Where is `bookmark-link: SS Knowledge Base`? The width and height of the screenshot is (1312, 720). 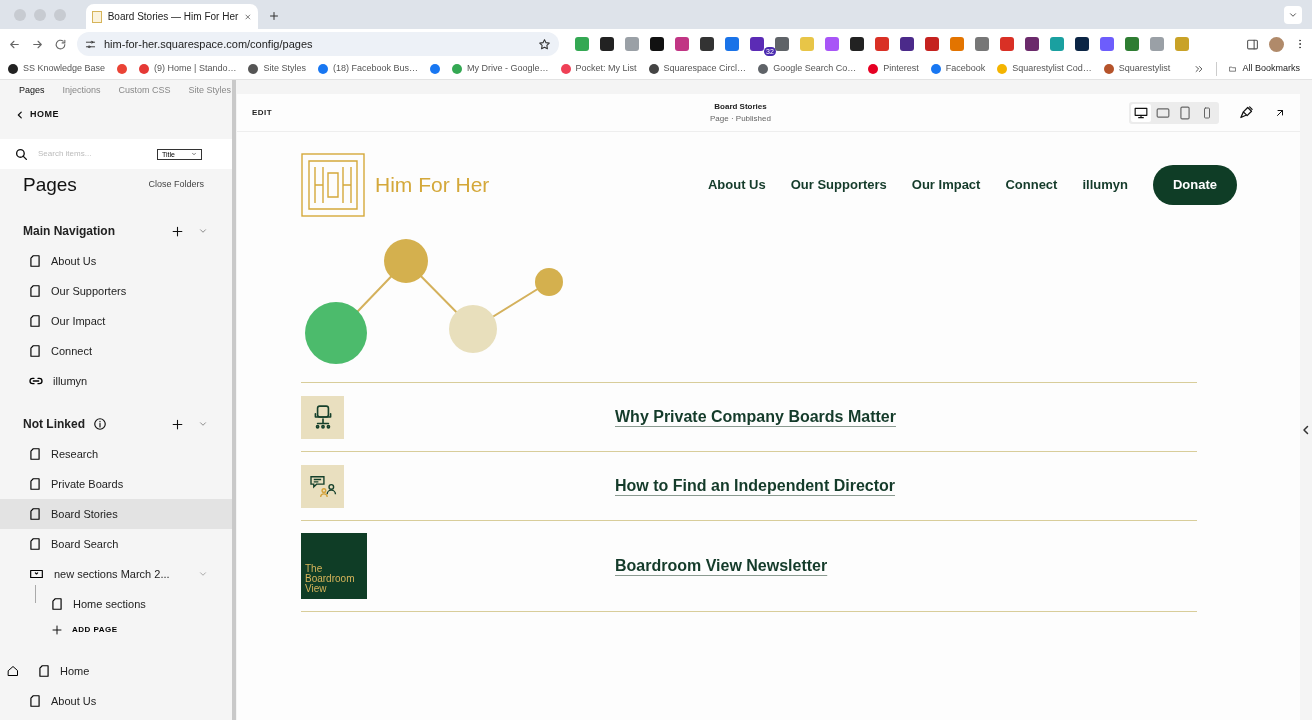 bookmark-link: SS Knowledge Base is located at coordinates (64, 69).